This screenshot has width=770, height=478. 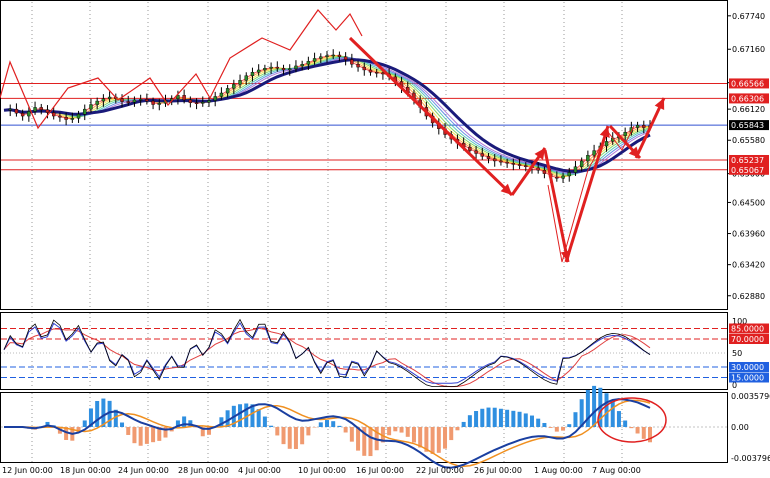 I want to click on price-tick-label: 0.67160, so click(x=748, y=49).